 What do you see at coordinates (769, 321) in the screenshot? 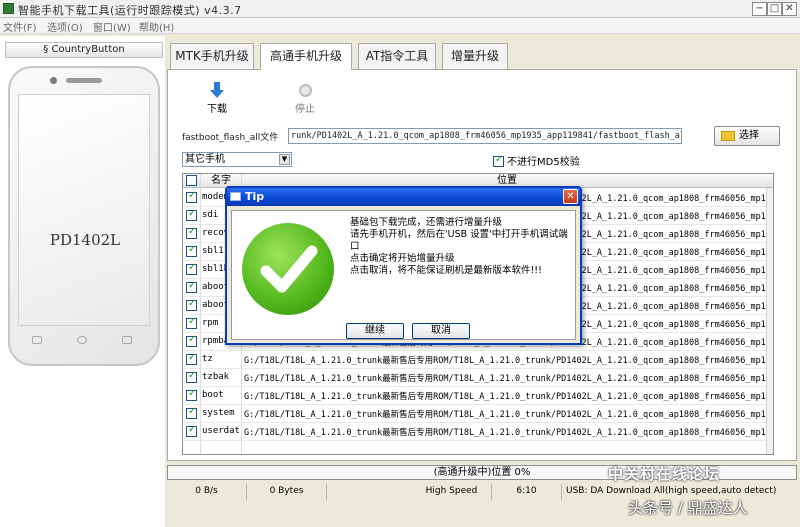
I see `table-scrollbar` at bounding box center [769, 321].